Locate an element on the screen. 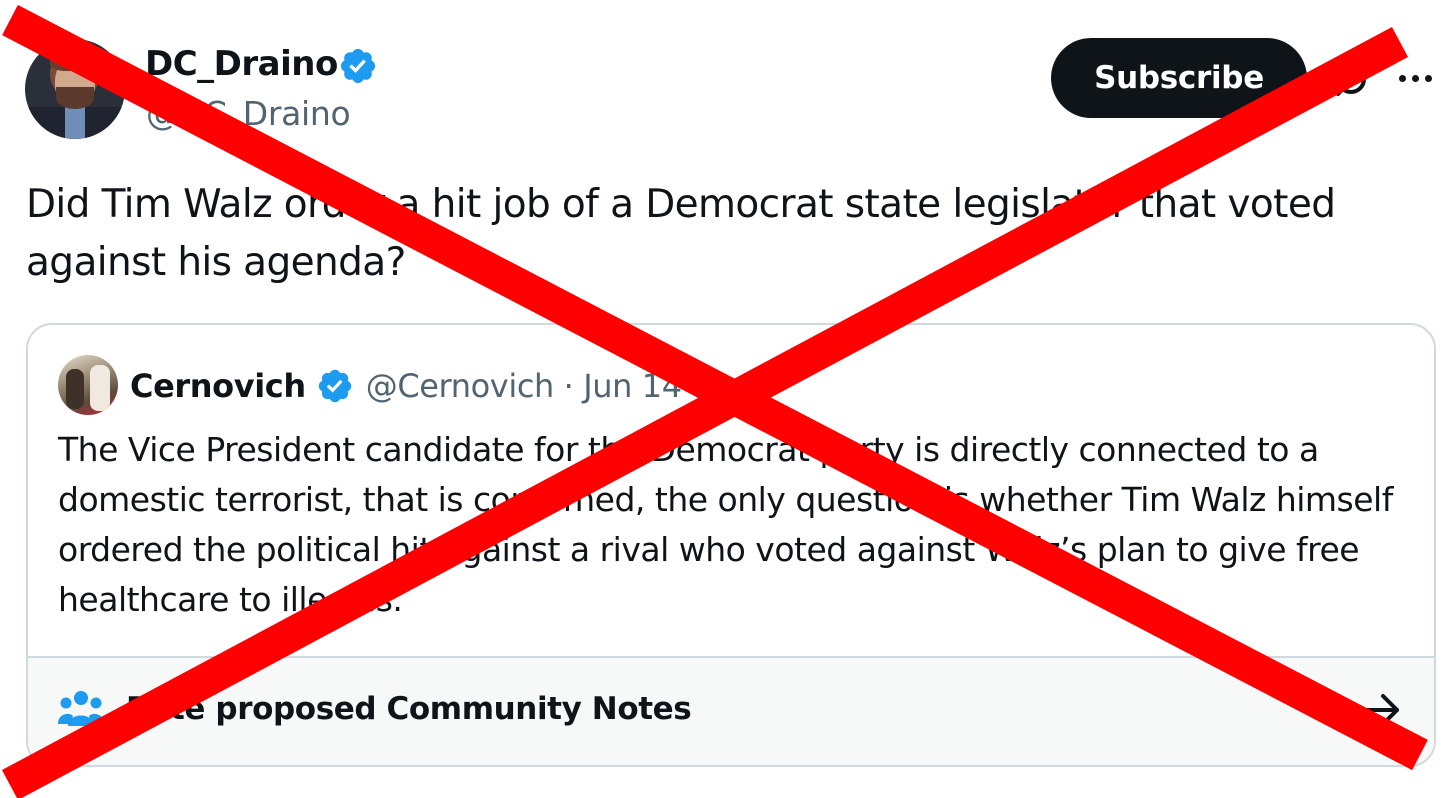  author-display-name: DC_Draino is located at coordinates (241, 64).